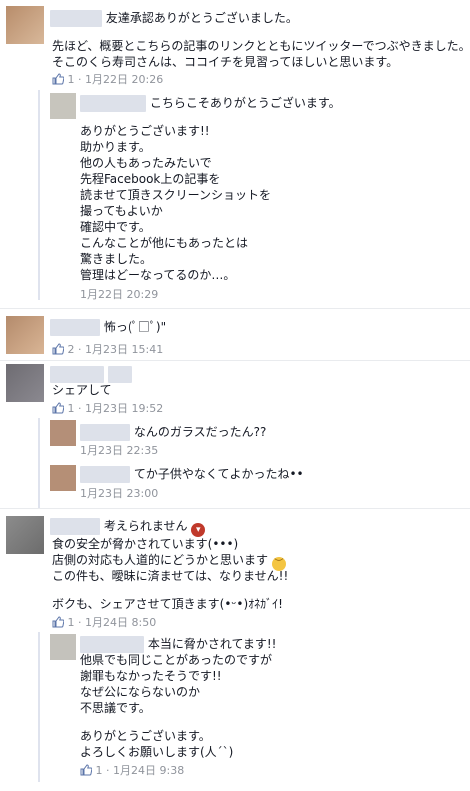 Image resolution: width=470 pixels, height=791 pixels. I want to click on timestamp: 1月23日 22:35, so click(119, 451).